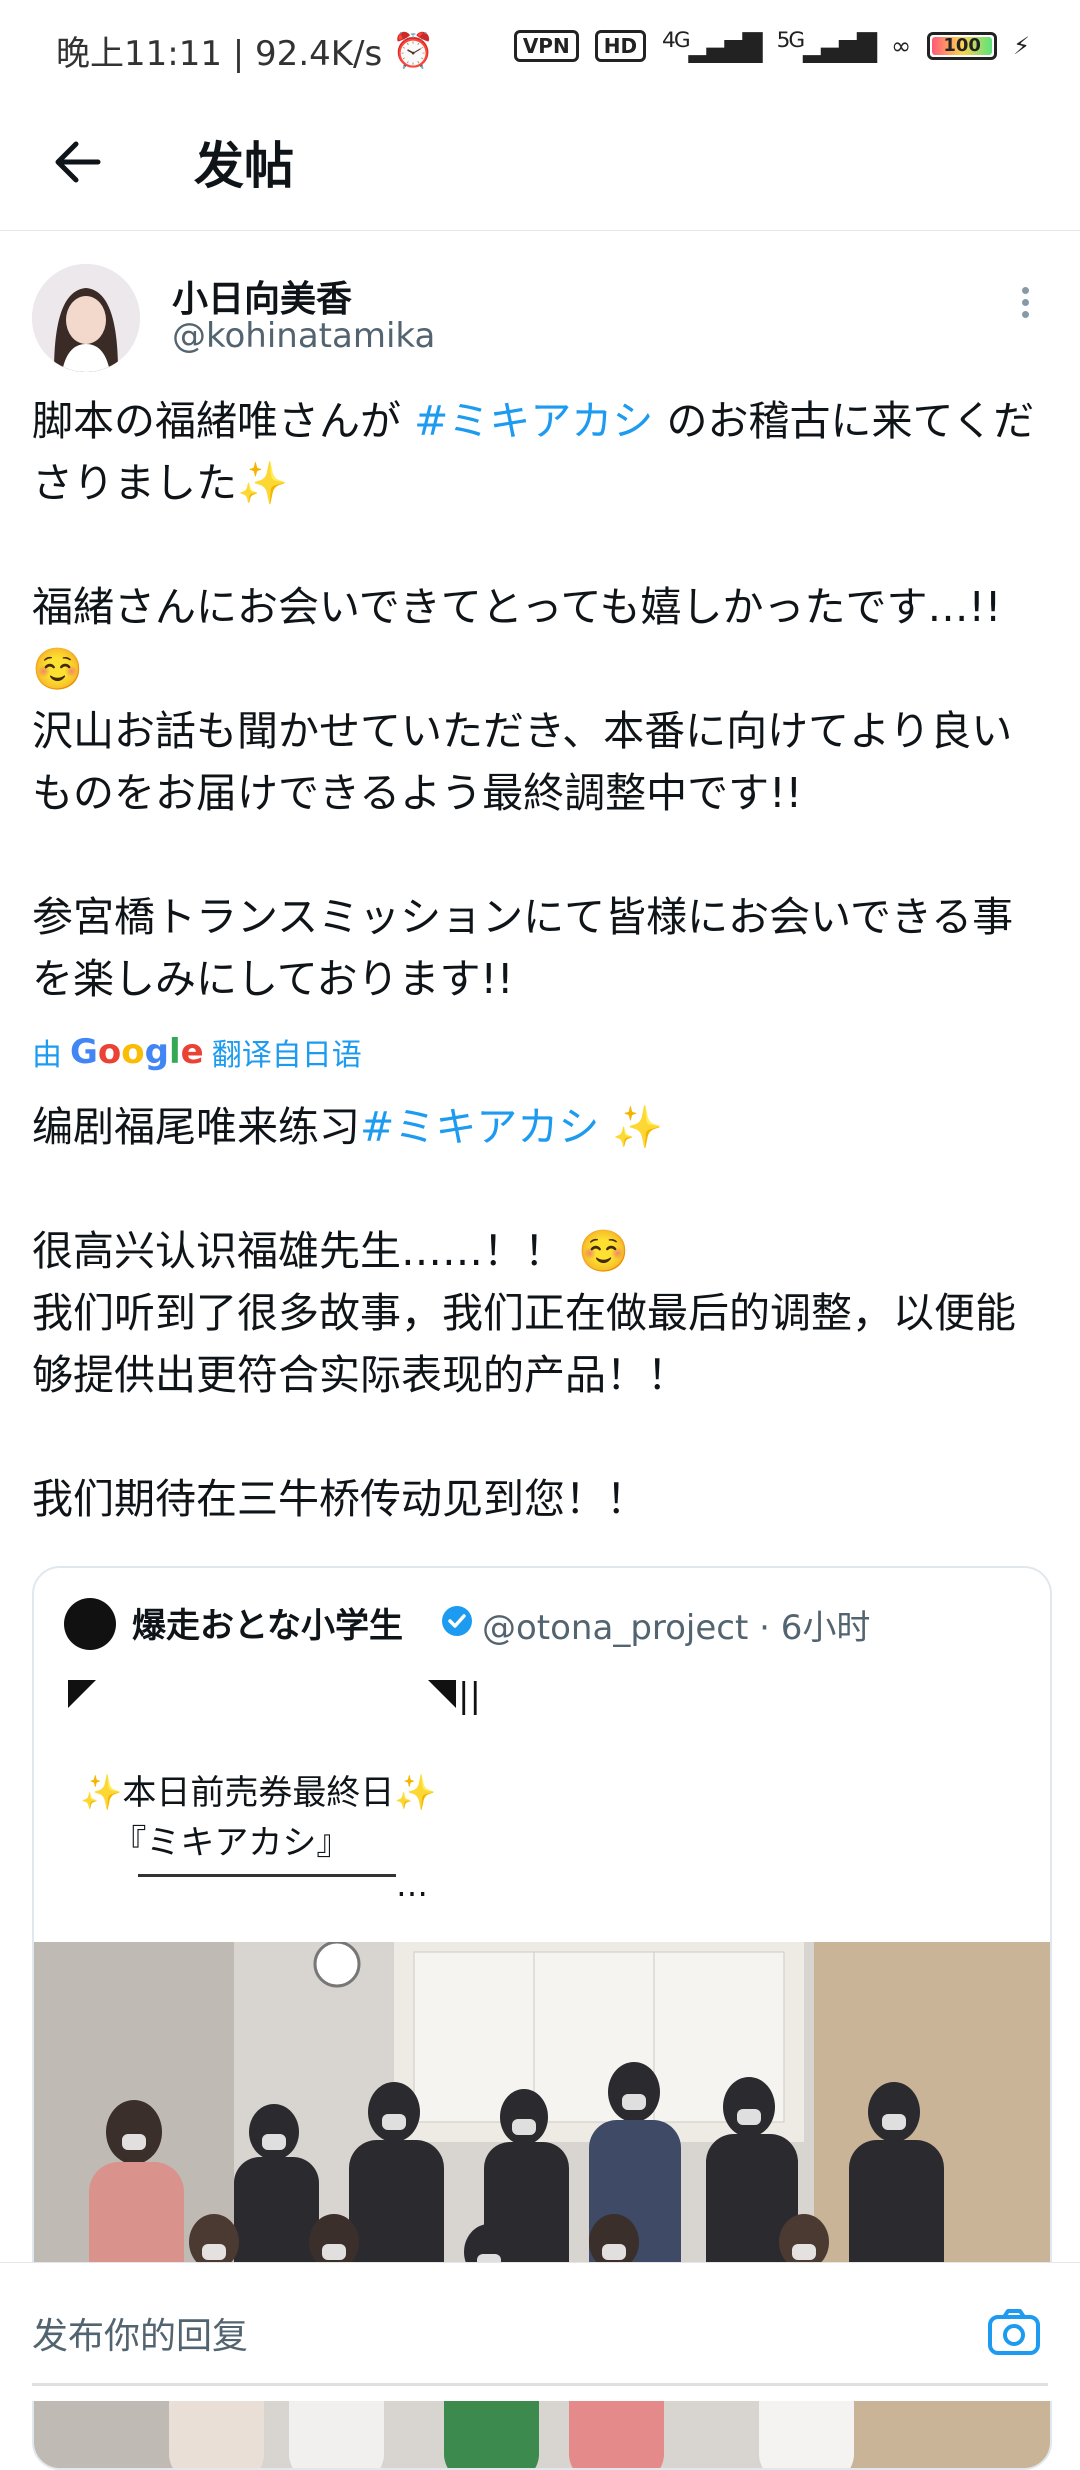 The image size is (1080, 2470). I want to click on status-right: VPN HD 4G▂▄▆█ 5G▂▄▆█ ∞ 100 ⚡, so click(771, 46).